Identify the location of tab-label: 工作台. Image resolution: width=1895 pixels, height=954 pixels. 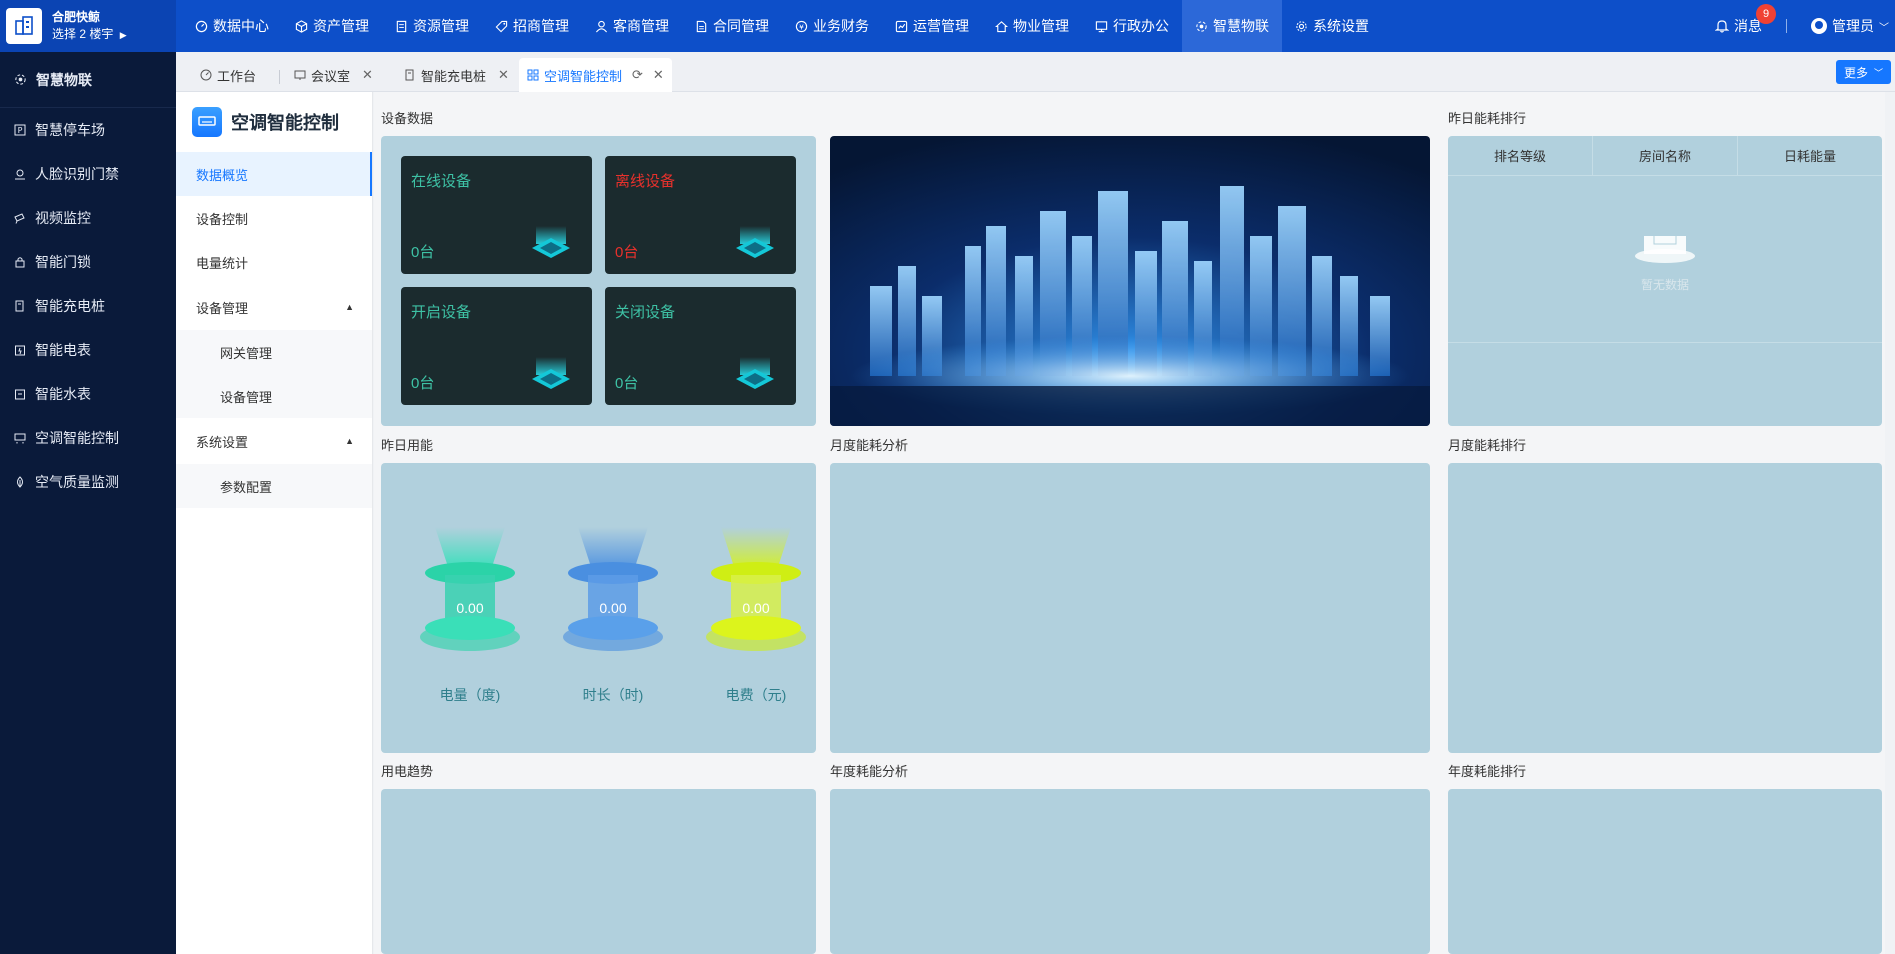
(237, 76).